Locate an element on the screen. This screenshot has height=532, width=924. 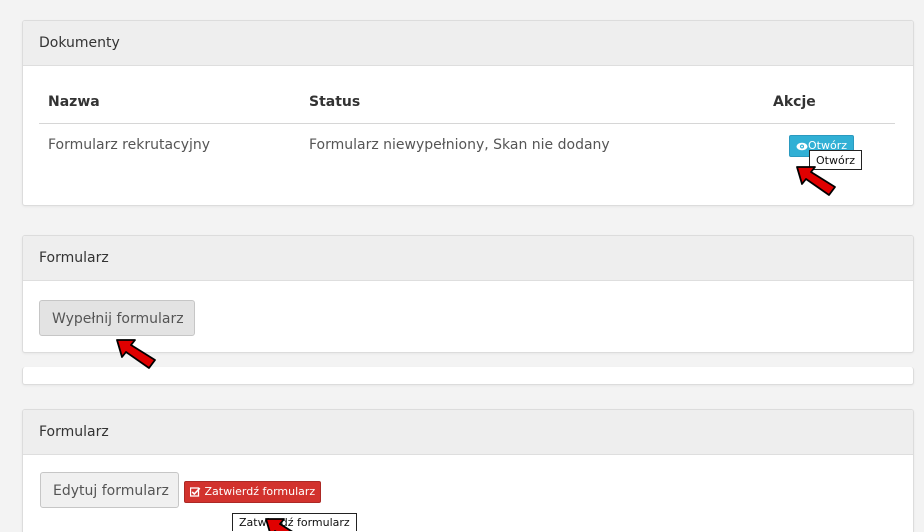
eye-icon is located at coordinates (802, 146).